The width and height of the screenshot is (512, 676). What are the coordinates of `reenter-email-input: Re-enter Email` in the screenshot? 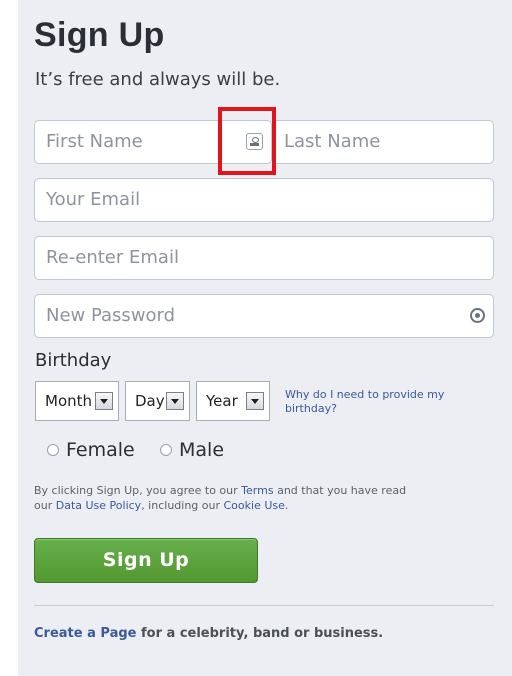 It's located at (264, 258).